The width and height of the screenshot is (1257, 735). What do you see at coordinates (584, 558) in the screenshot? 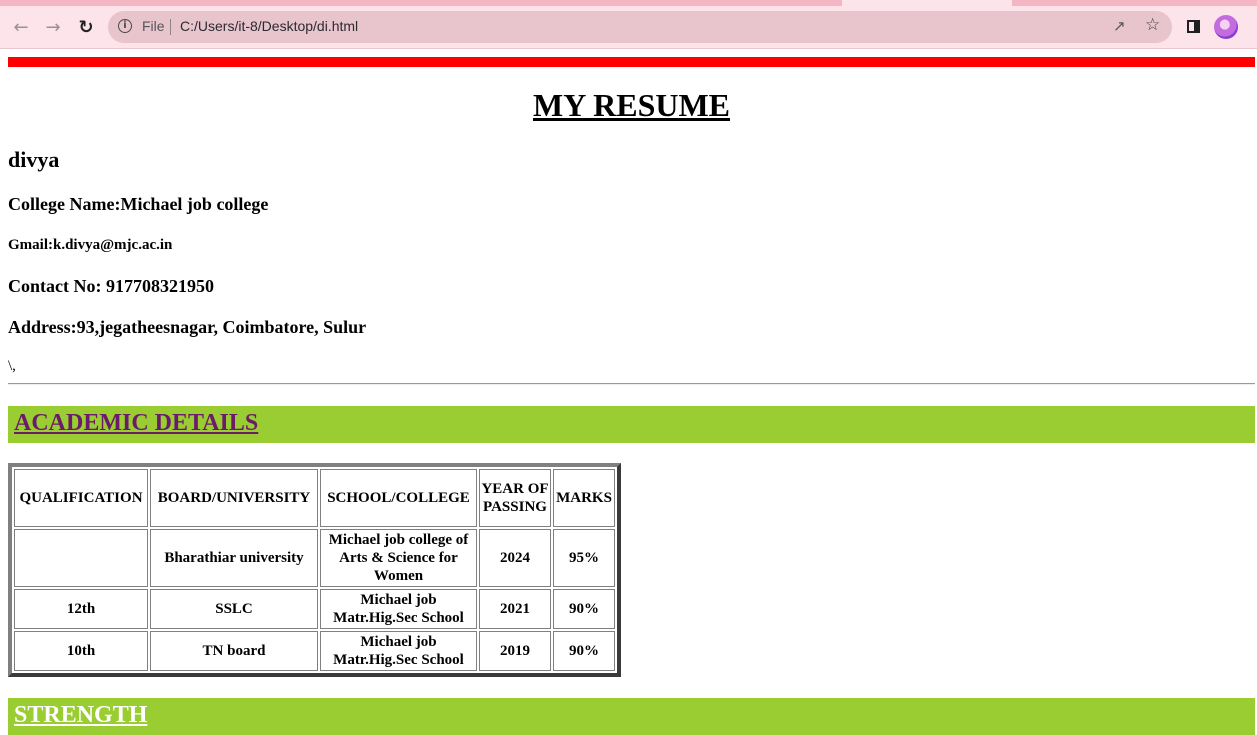
I see `cell-marks: 95%` at bounding box center [584, 558].